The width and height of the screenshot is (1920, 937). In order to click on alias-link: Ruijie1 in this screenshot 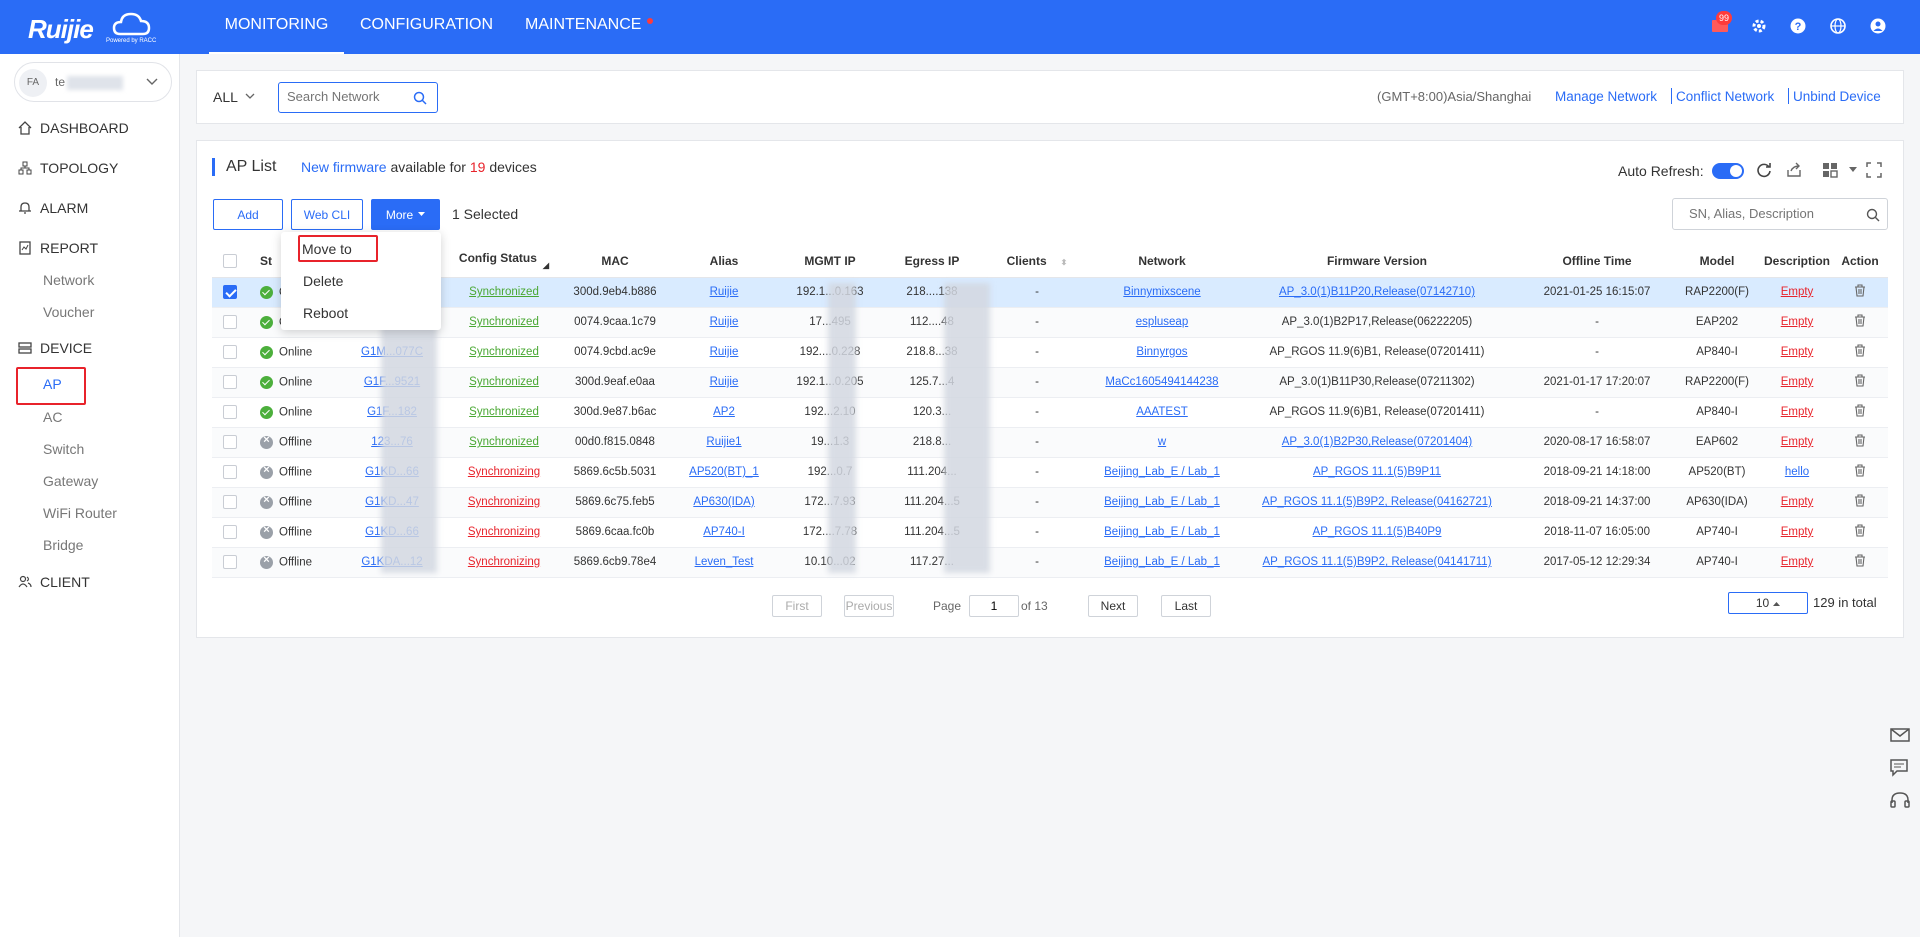, I will do `click(723, 442)`.